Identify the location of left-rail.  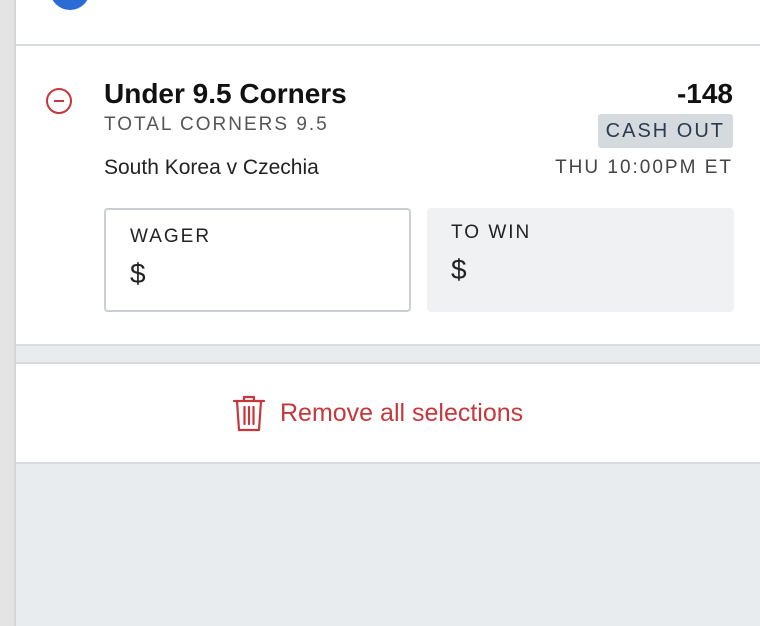
(8, 313).